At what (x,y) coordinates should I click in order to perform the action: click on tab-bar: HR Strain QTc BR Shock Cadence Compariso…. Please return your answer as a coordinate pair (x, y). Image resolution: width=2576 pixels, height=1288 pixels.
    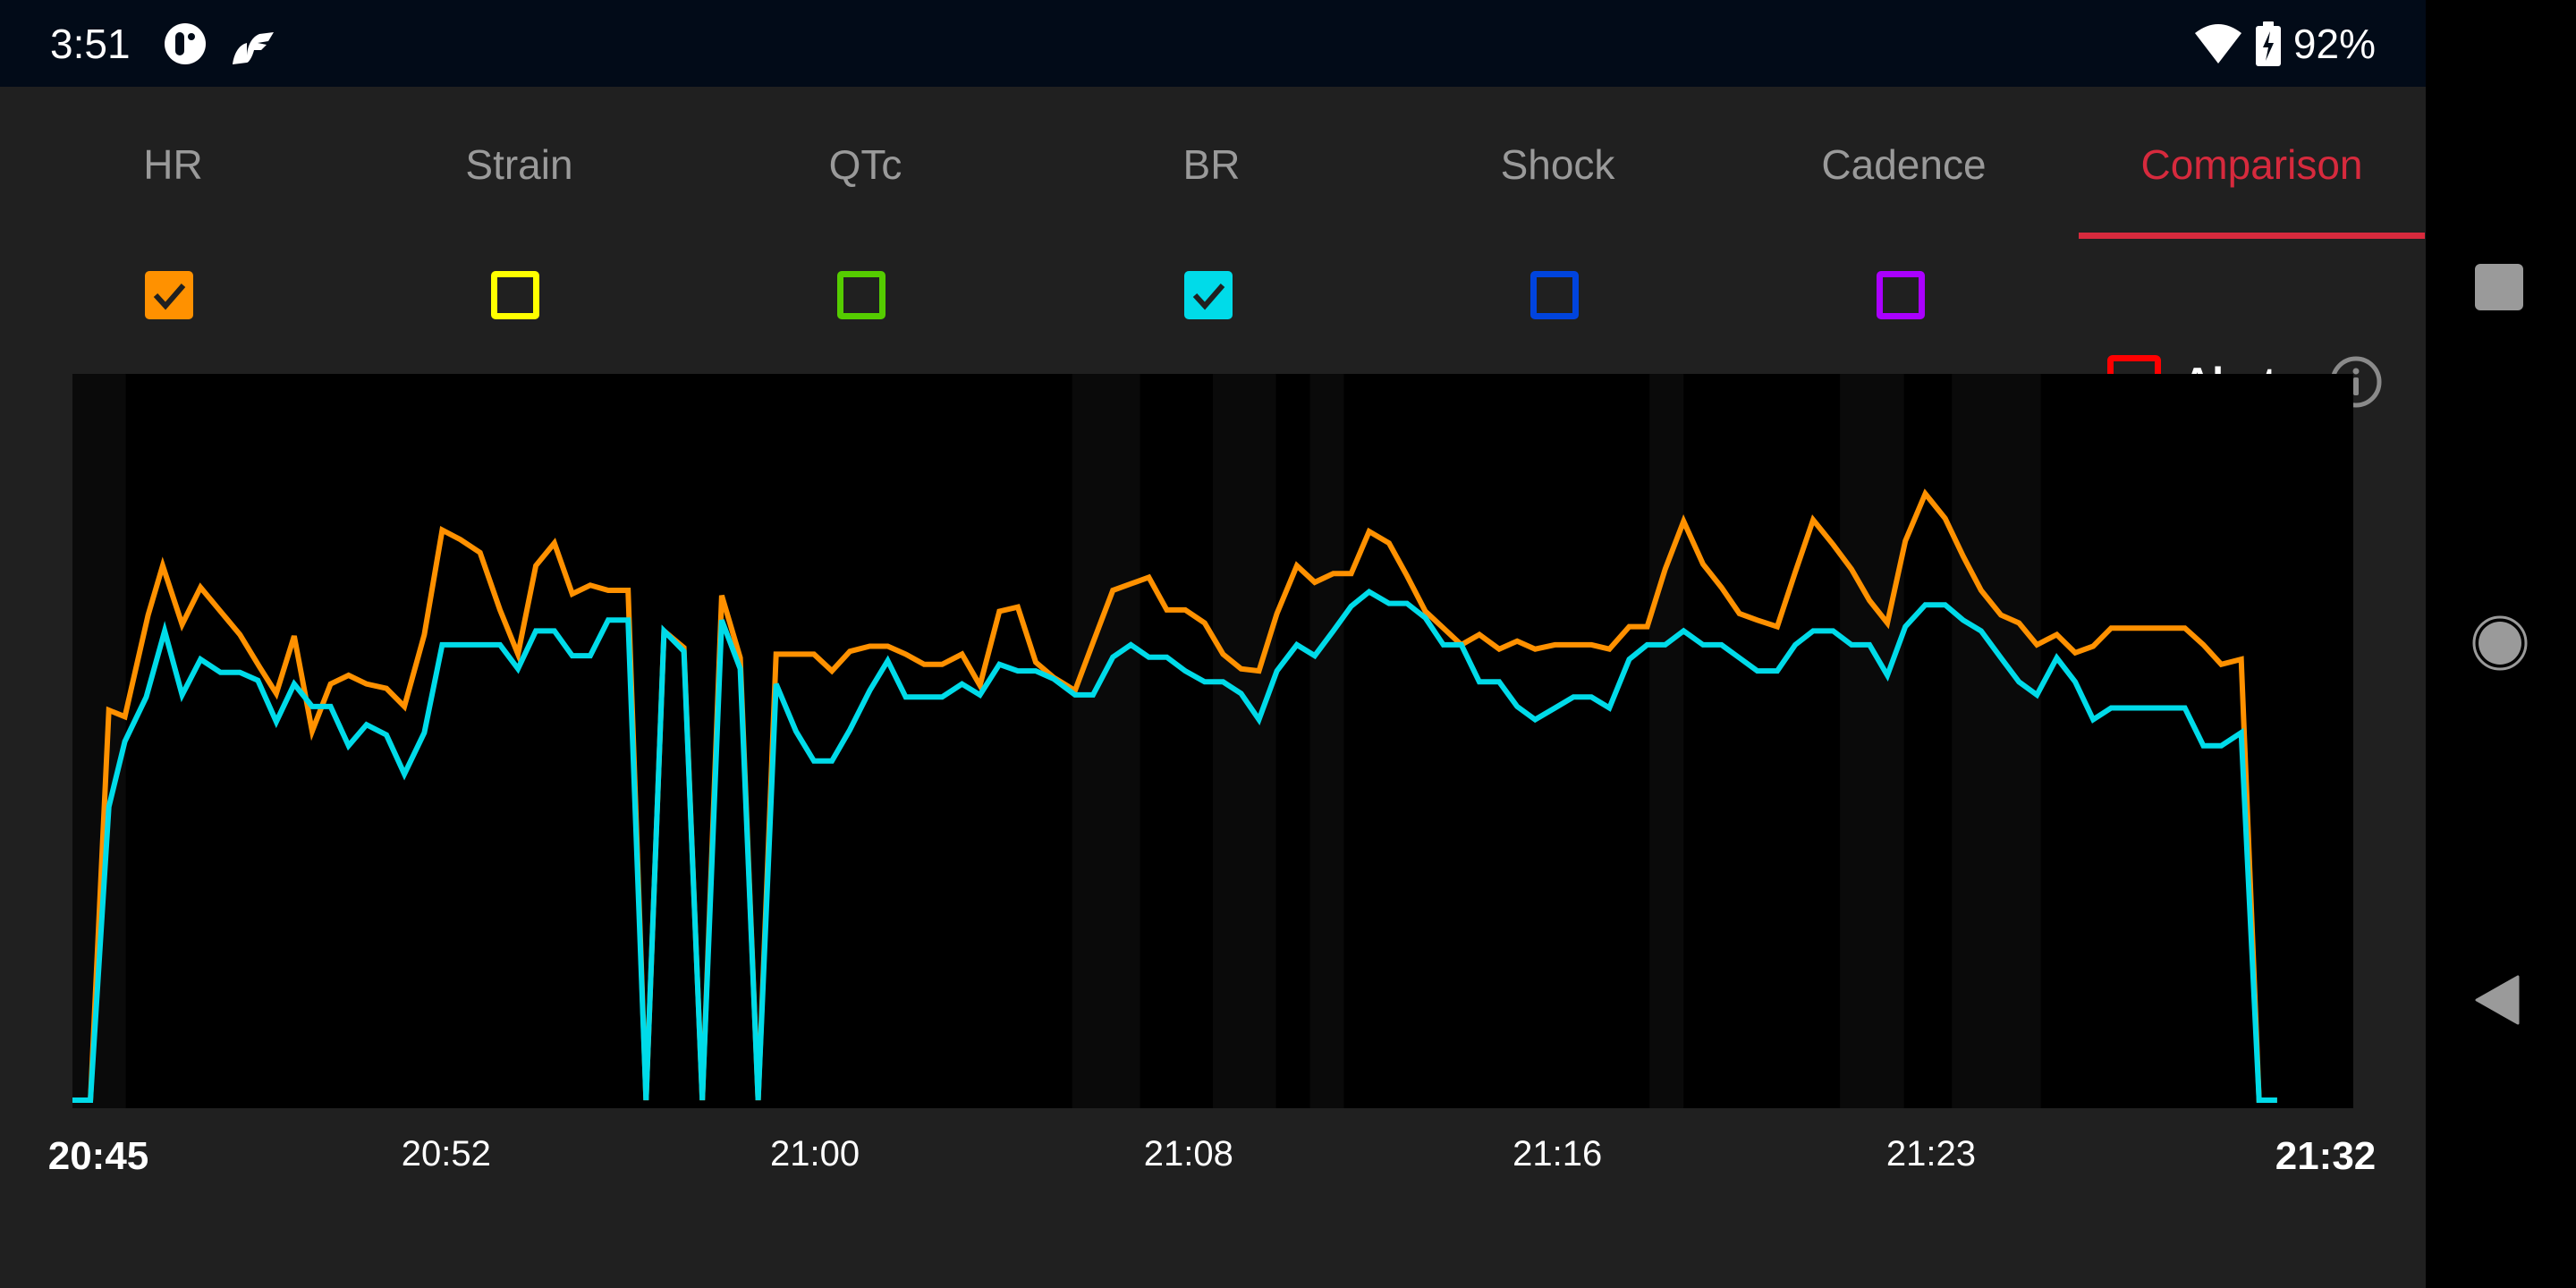
    Looking at the image, I should click on (1213, 163).